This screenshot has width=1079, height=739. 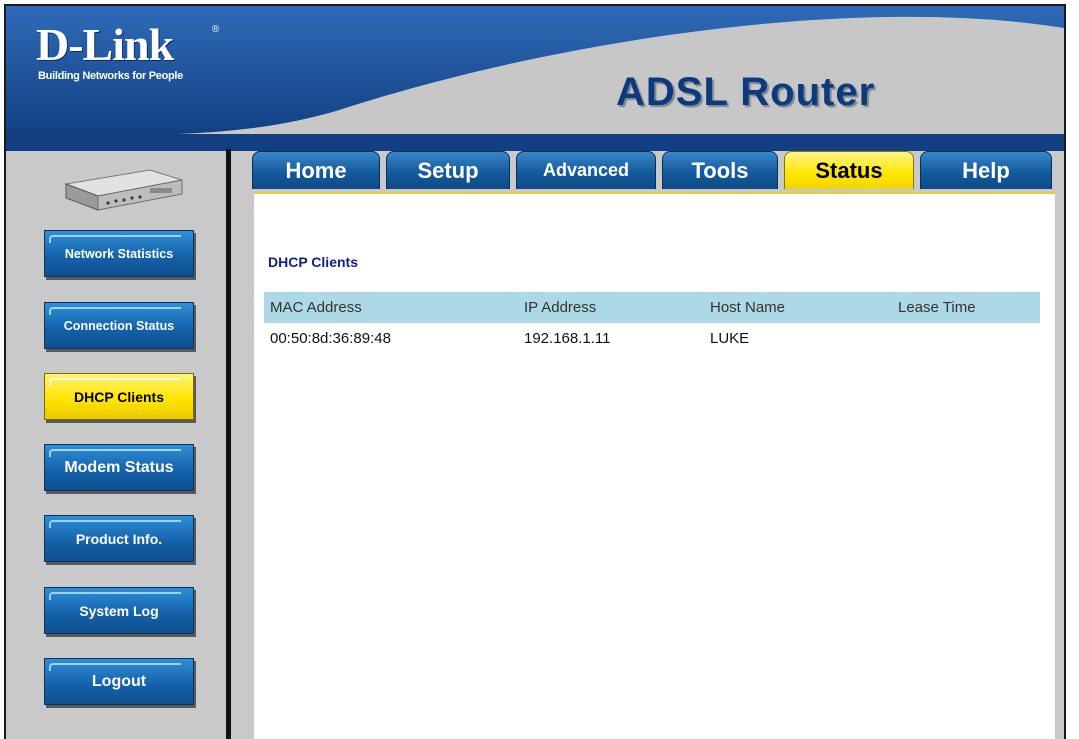 What do you see at coordinates (228, 444) in the screenshot?
I see `sidebar-divider` at bounding box center [228, 444].